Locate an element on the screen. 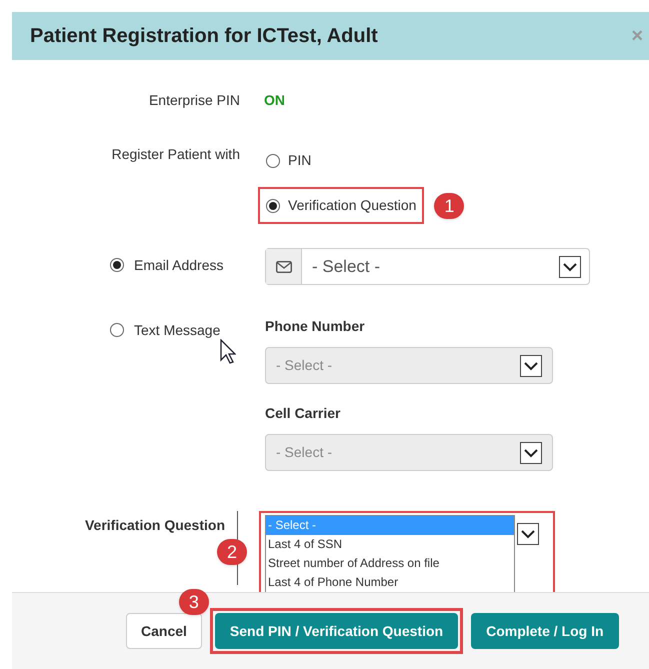 The image size is (649, 669). dropdown-option: Last 4 of SSN is located at coordinates (390, 544).